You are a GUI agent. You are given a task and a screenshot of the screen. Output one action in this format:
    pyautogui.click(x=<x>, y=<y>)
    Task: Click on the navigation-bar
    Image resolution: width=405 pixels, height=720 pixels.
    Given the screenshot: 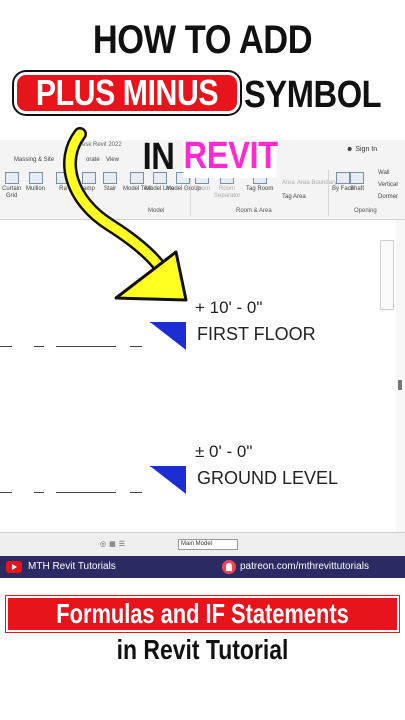 What is the action you would take?
    pyautogui.click(x=387, y=275)
    